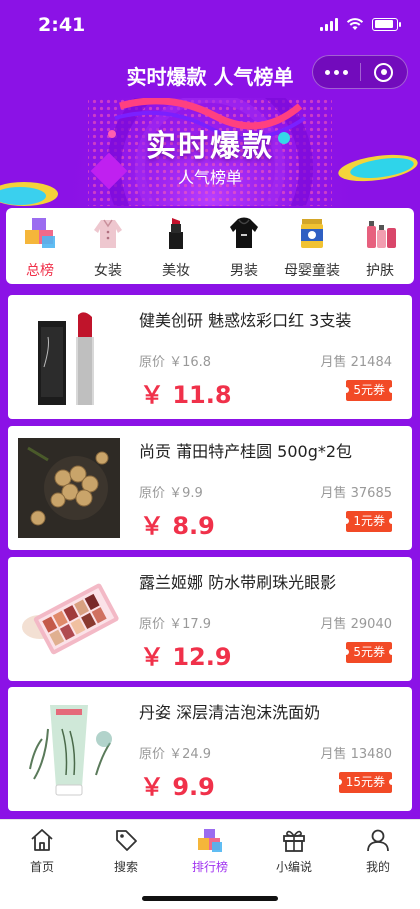 This screenshot has width=420, height=909. What do you see at coordinates (40, 271) in the screenshot?
I see `category-label: 总榜` at bounding box center [40, 271].